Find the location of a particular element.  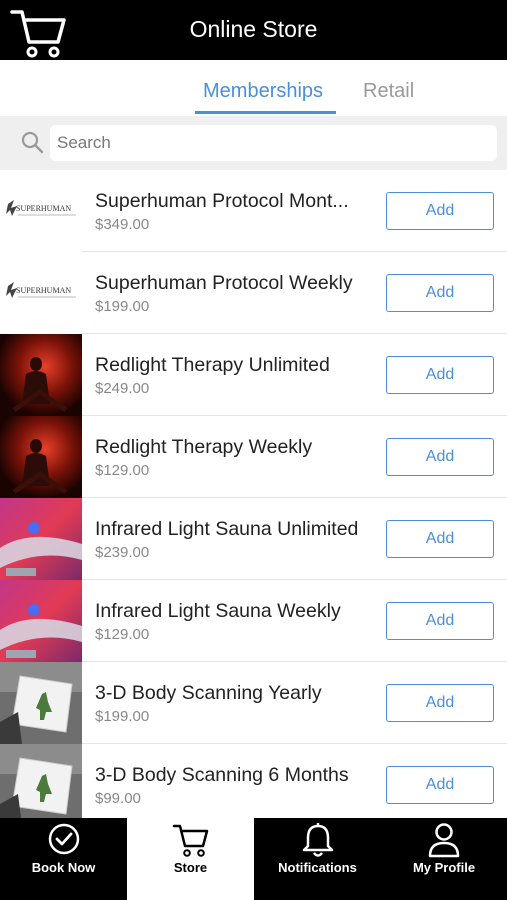

product-name: Redlight Therapy Weekly is located at coordinates (204, 447).